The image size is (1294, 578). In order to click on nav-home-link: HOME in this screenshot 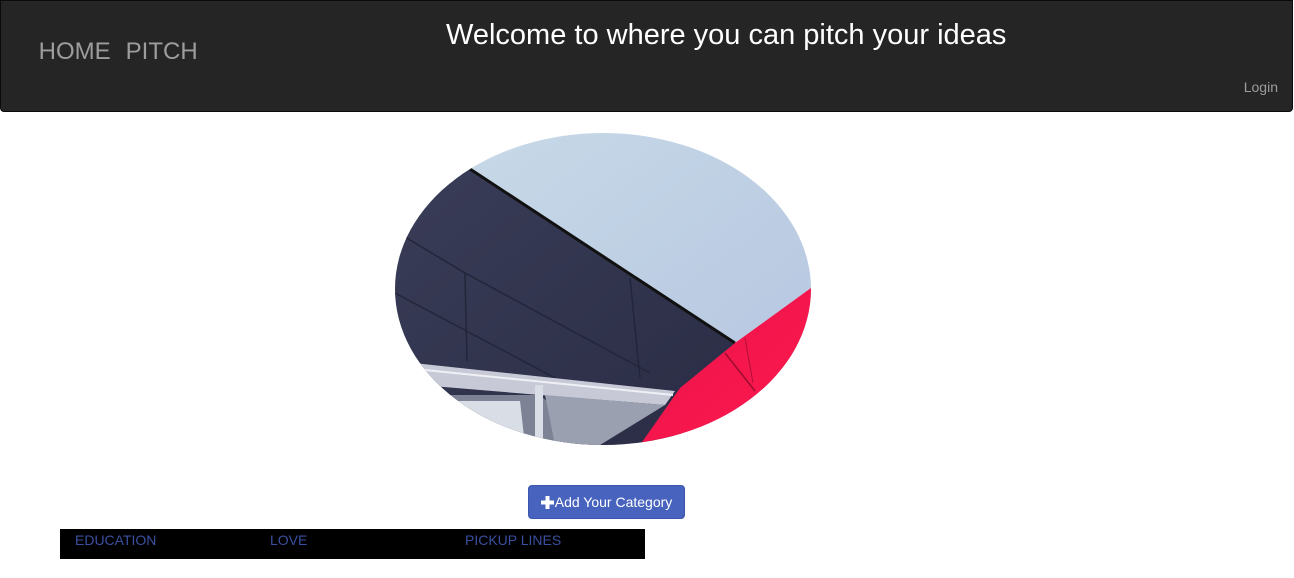, I will do `click(75, 51)`.